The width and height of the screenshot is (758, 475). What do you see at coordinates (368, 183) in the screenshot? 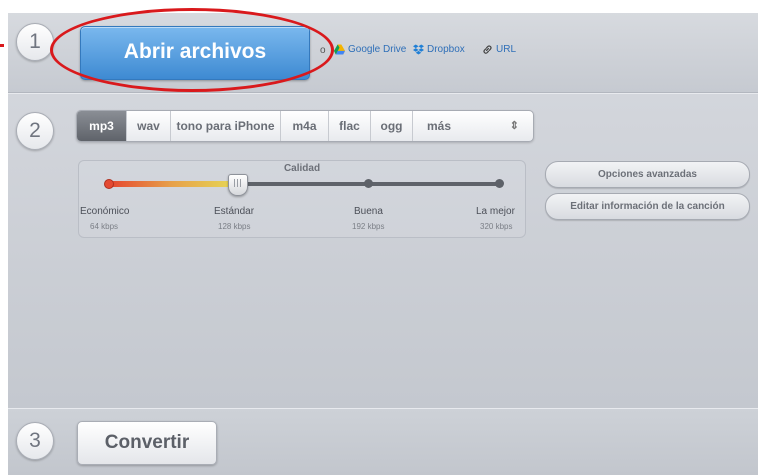
I see `quality-stop-good` at bounding box center [368, 183].